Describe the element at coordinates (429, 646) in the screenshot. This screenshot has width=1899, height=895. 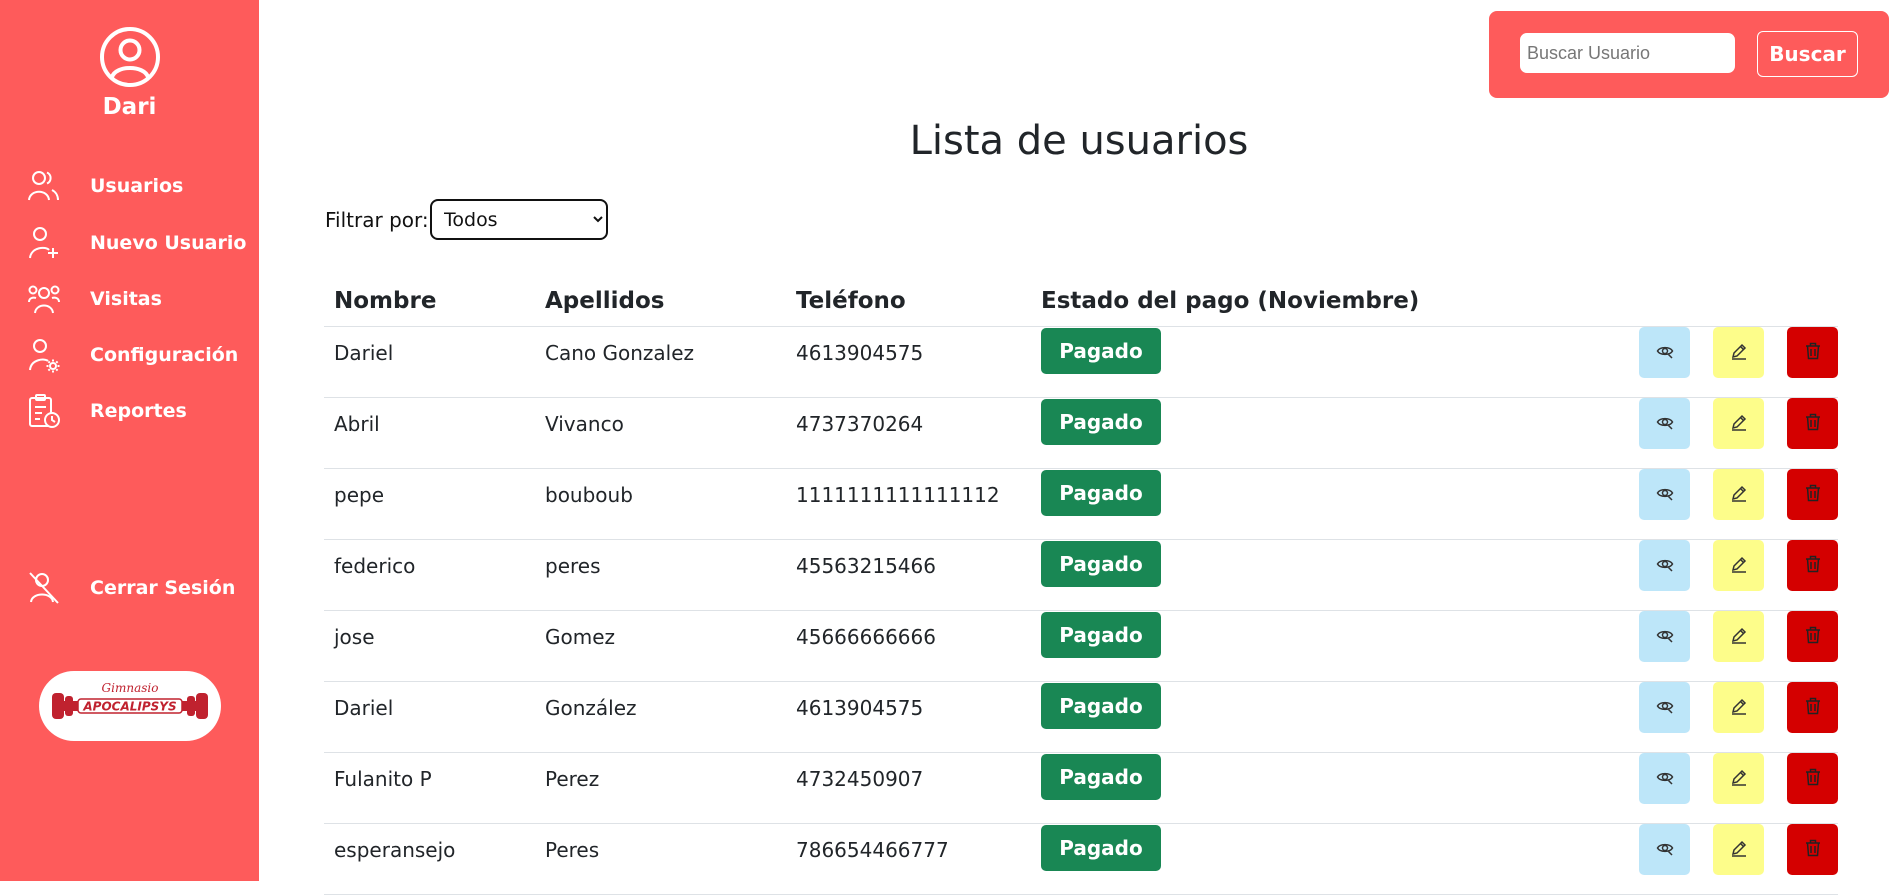
I see `cell-nombre: jose` at that location.